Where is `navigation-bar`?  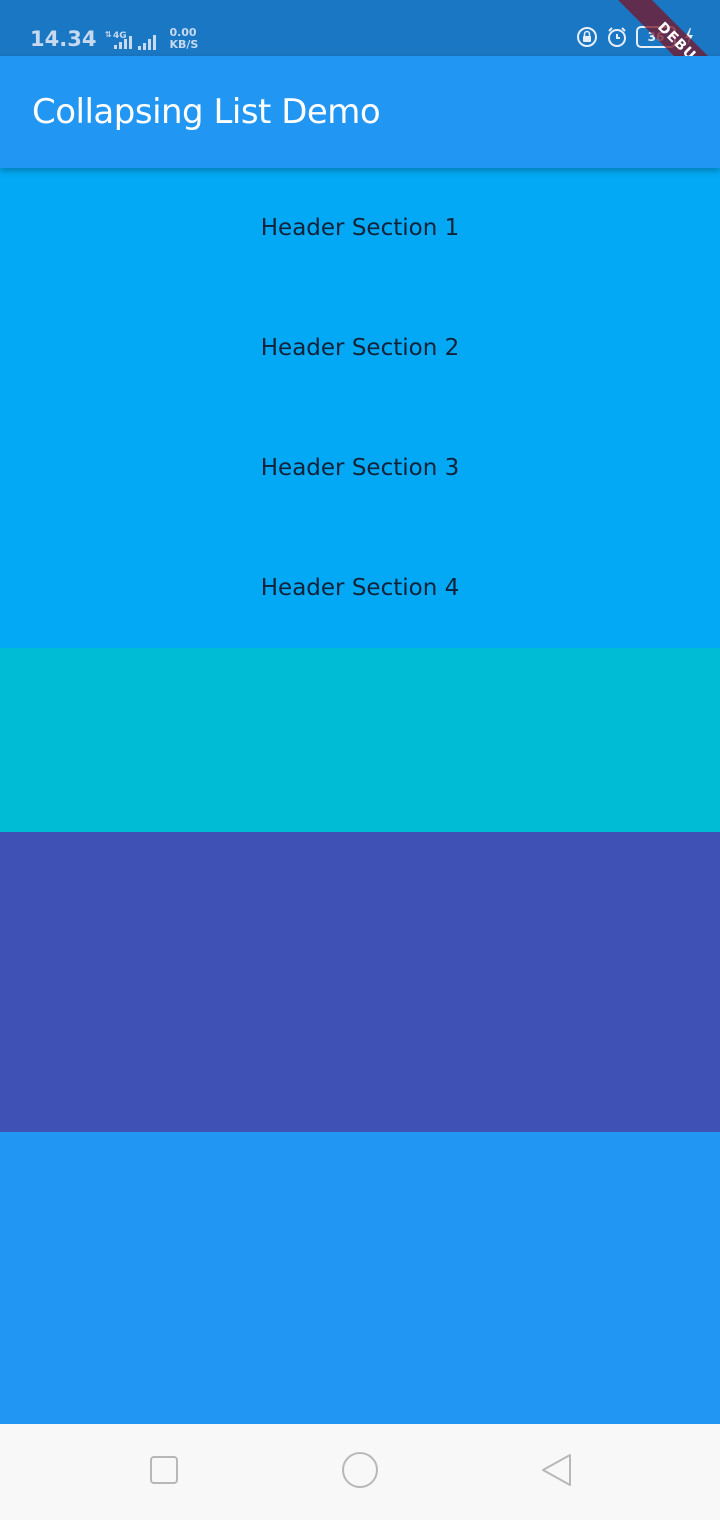
navigation-bar is located at coordinates (360, 1472).